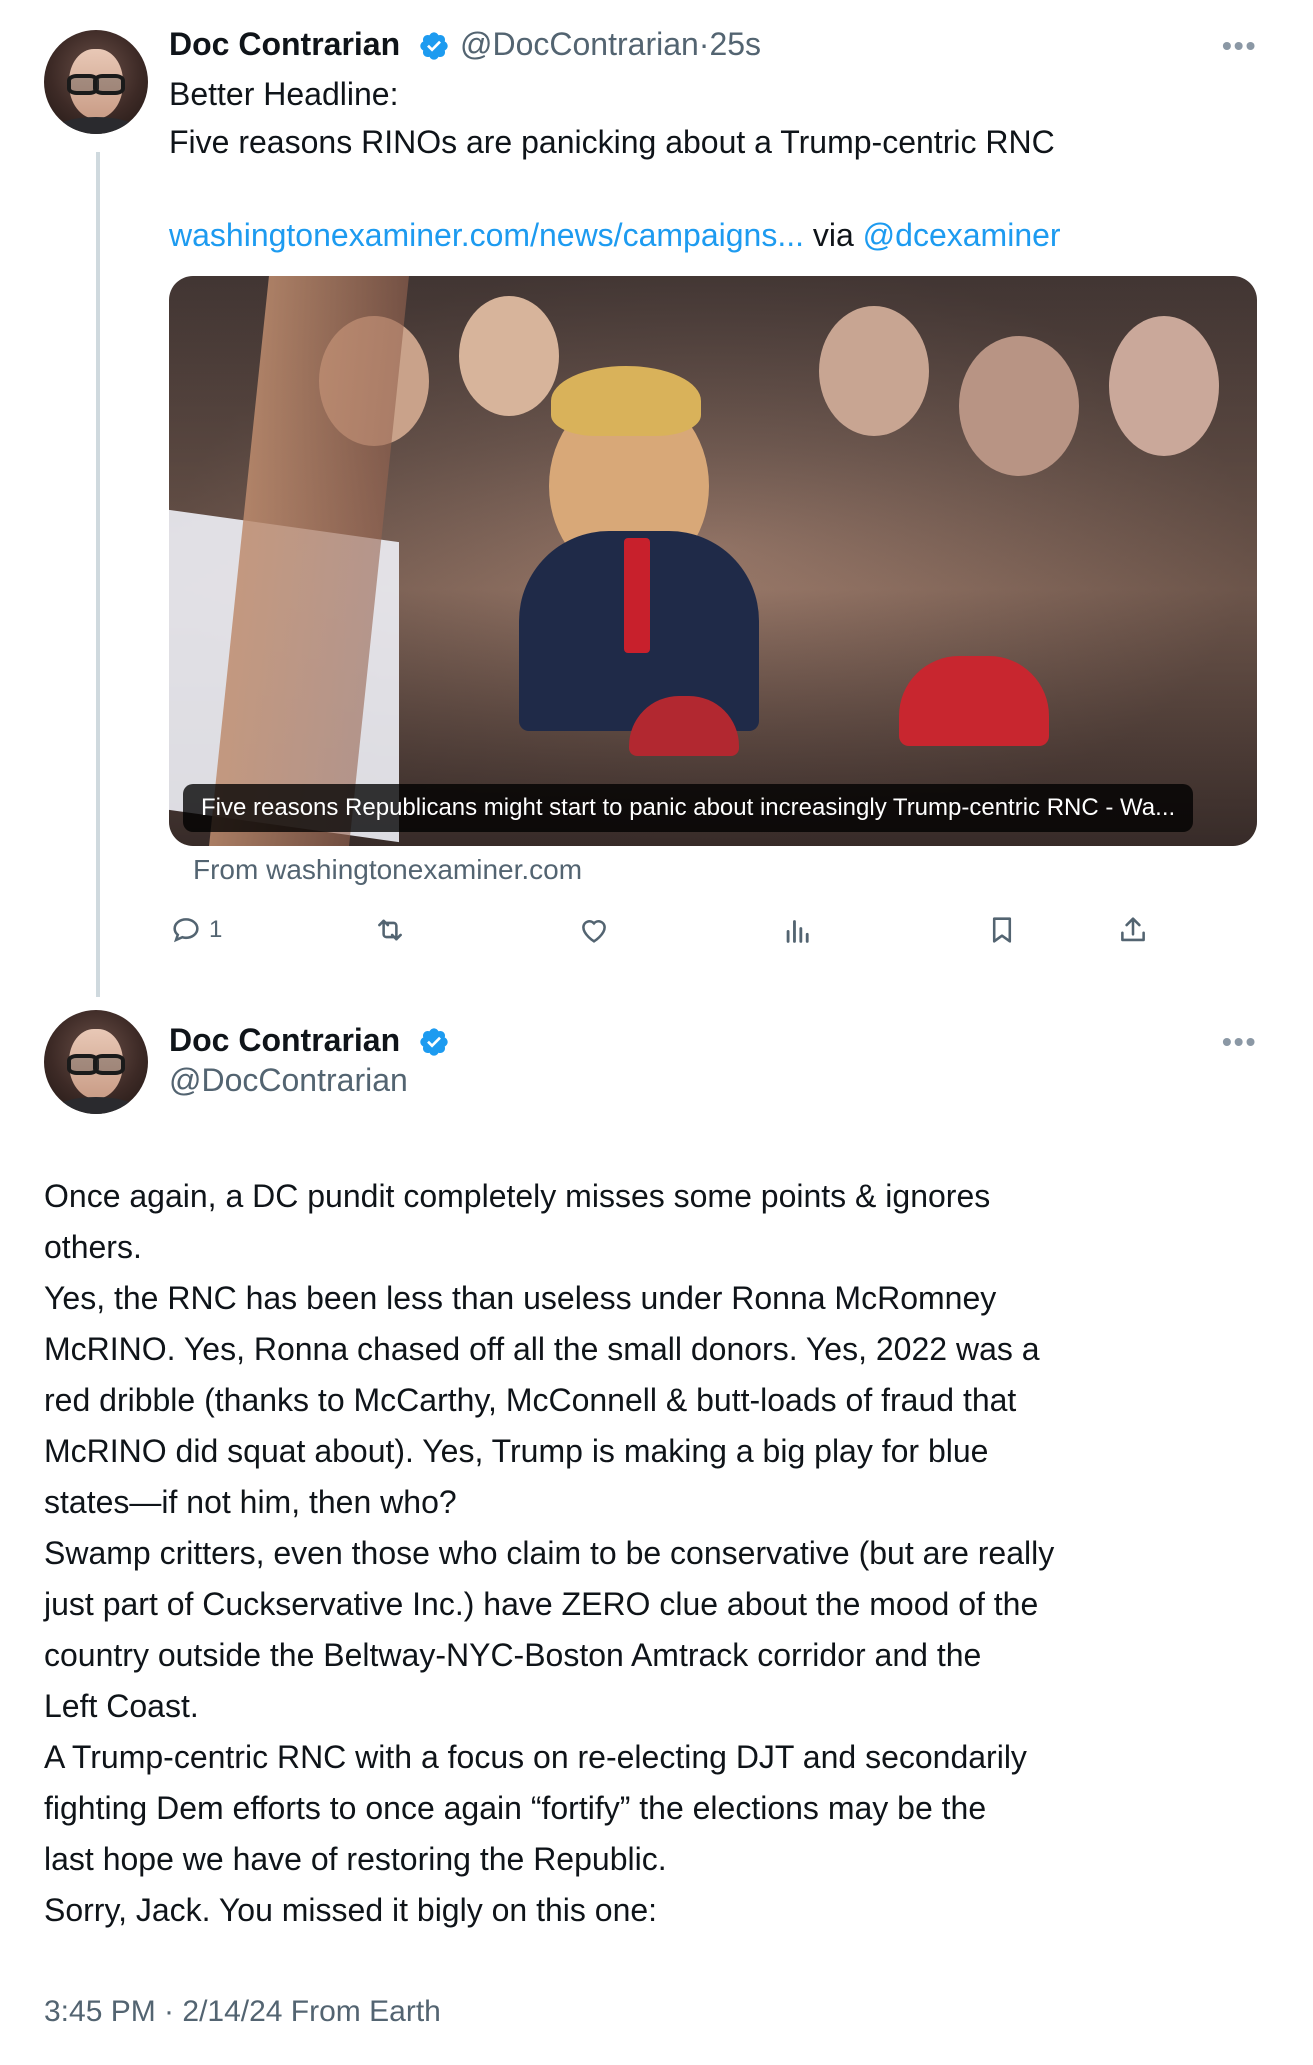 The height and width of the screenshot is (2065, 1313). I want to click on bookmark-icon, so click(1002, 930).